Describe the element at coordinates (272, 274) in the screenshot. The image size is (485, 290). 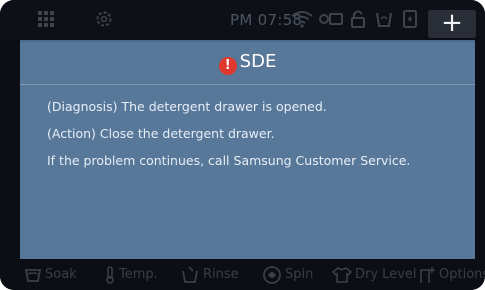
I see `spin-icon` at that location.